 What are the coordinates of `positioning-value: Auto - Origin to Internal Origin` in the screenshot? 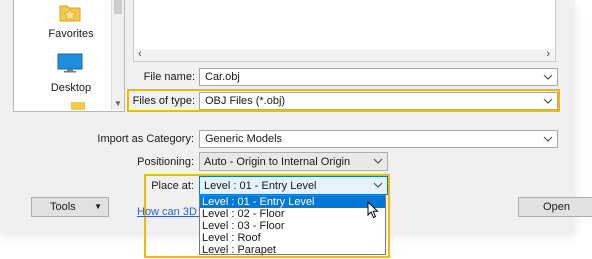 It's located at (277, 162).